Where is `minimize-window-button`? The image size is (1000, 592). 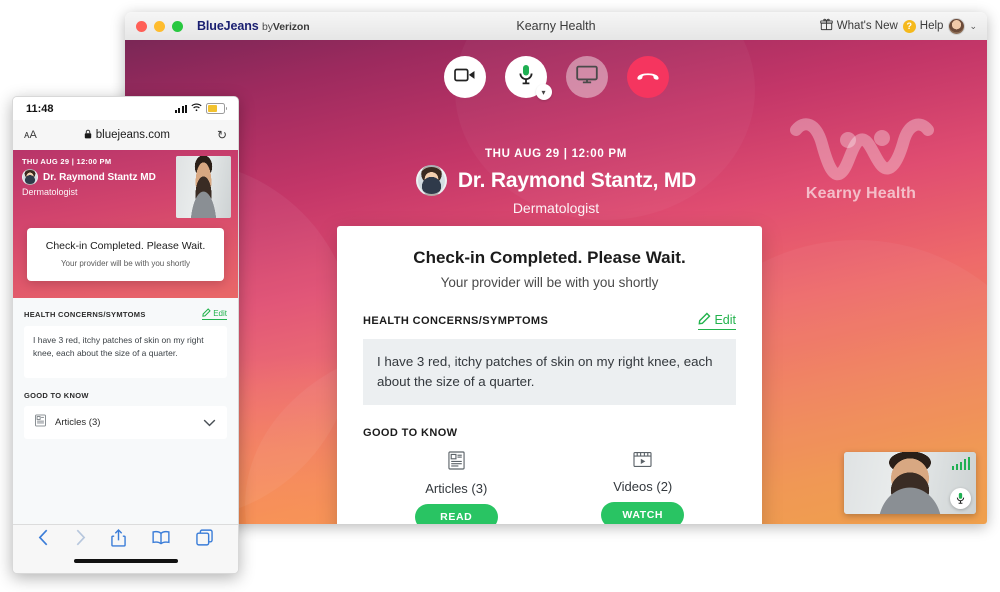 minimize-window-button is located at coordinates (159, 26).